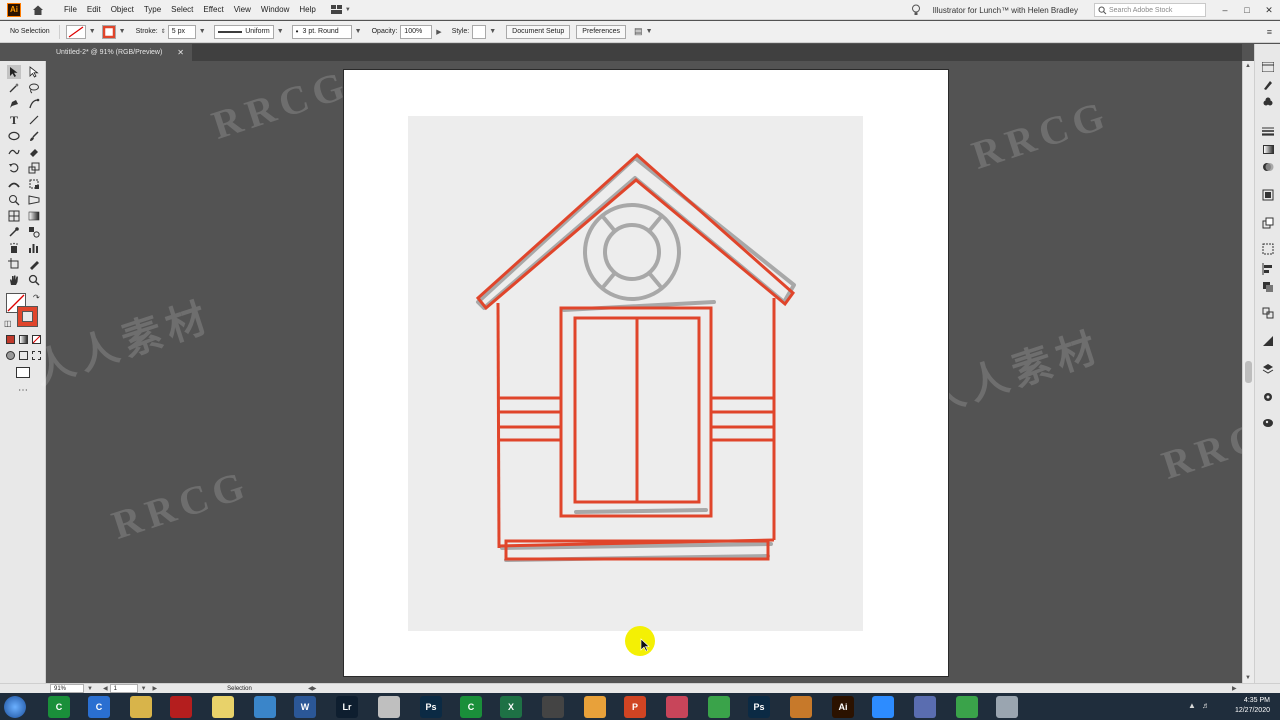 This screenshot has height=720, width=1280. Describe the element at coordinates (916, 10) in the screenshot. I see `lightbulb-icon` at that location.